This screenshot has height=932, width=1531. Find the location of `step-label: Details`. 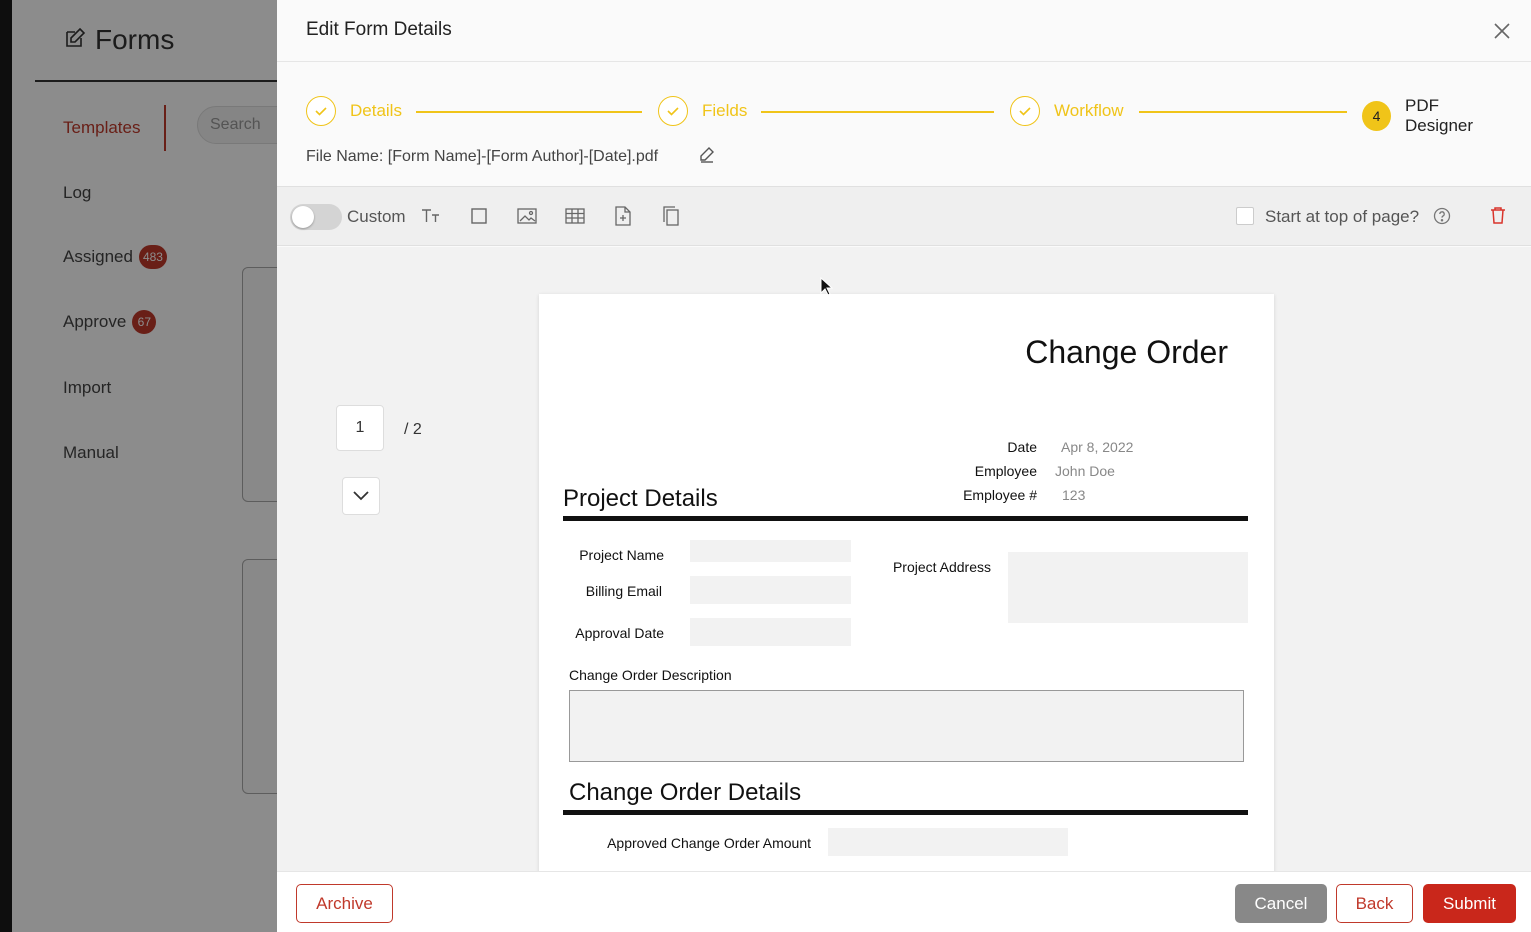

step-label: Details is located at coordinates (376, 110).